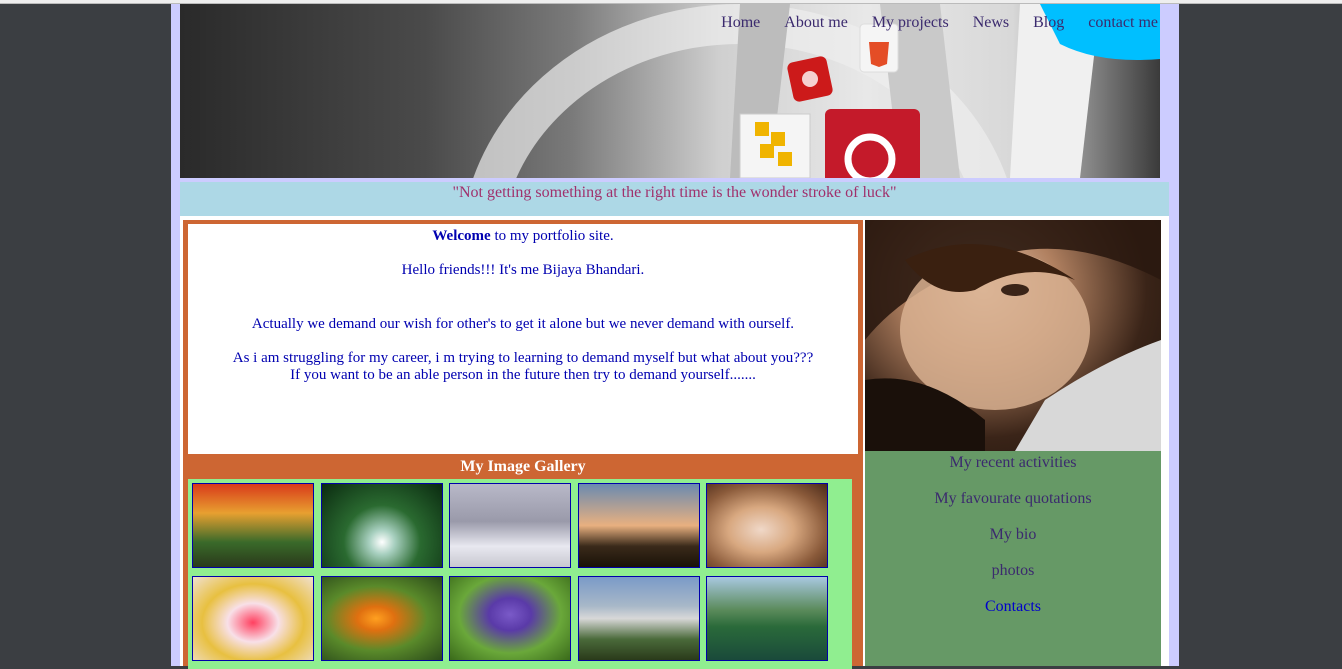 Image resolution: width=1342 pixels, height=669 pixels. What do you see at coordinates (1048, 23) in the screenshot?
I see `nav-blog: Blog` at bounding box center [1048, 23].